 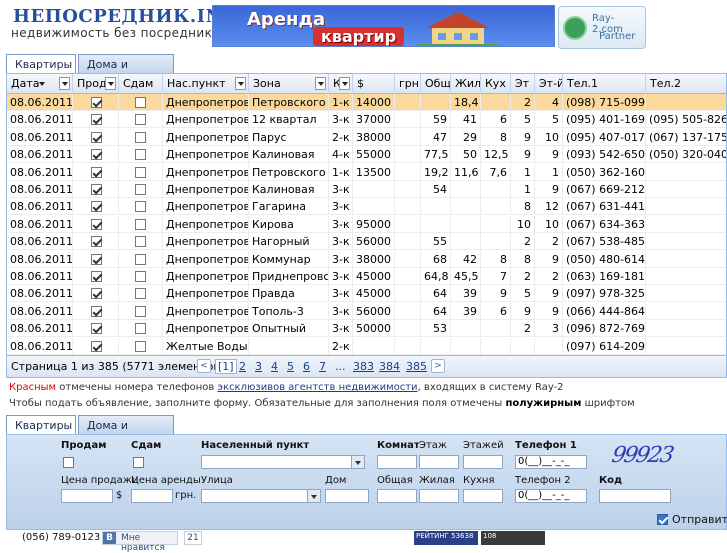 I want to click on cell-kitchen, so click(x=496, y=207).